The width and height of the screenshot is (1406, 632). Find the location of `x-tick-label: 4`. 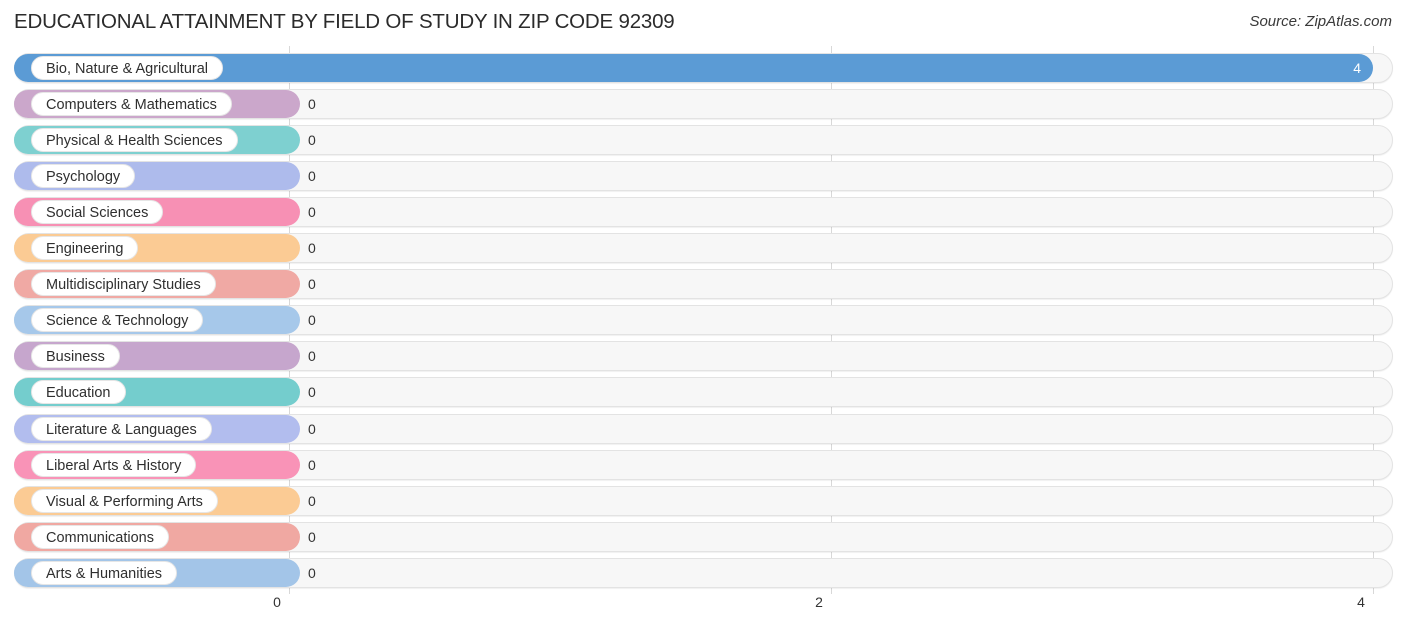

x-tick-label: 4 is located at coordinates (1361, 602).